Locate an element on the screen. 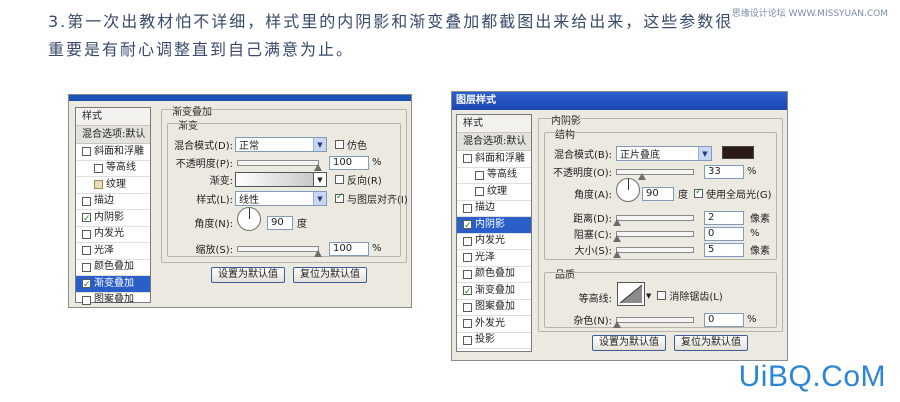 The height and width of the screenshot is (402, 900). gradient-preview is located at coordinates (274, 179).